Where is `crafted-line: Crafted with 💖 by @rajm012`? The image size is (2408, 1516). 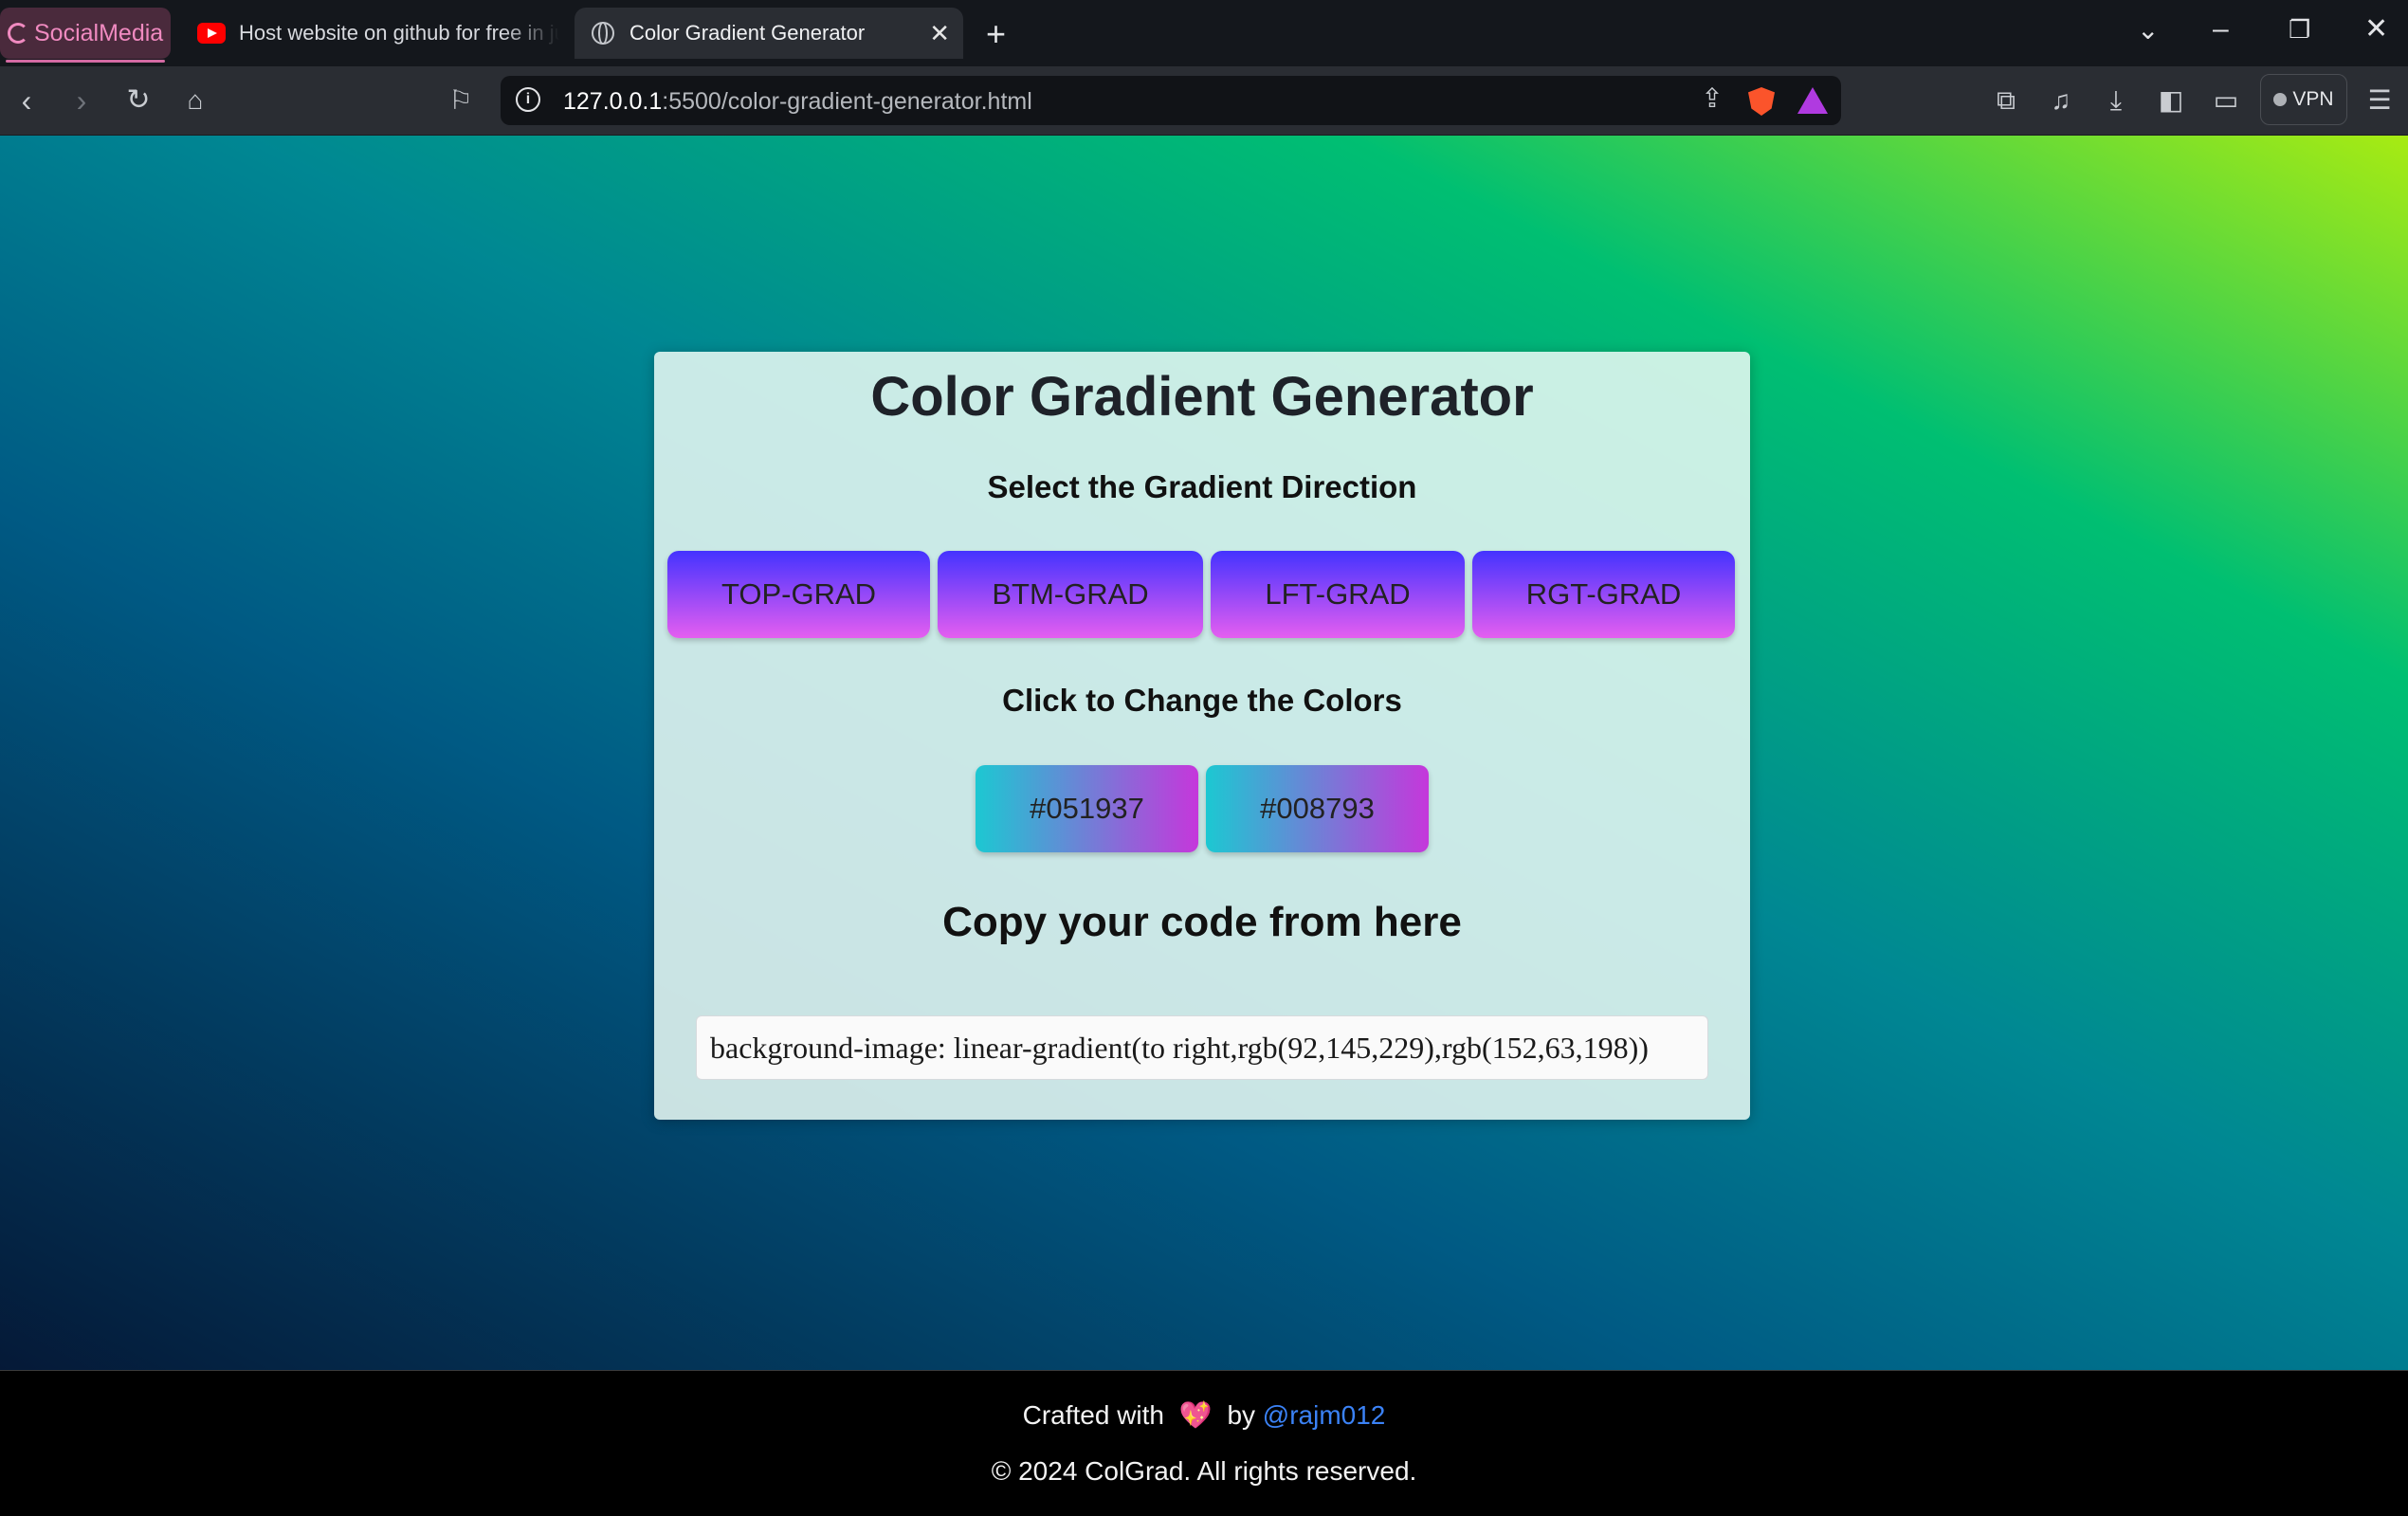 crafted-line: Crafted with 💖 by @rajm012 is located at coordinates (1204, 1415).